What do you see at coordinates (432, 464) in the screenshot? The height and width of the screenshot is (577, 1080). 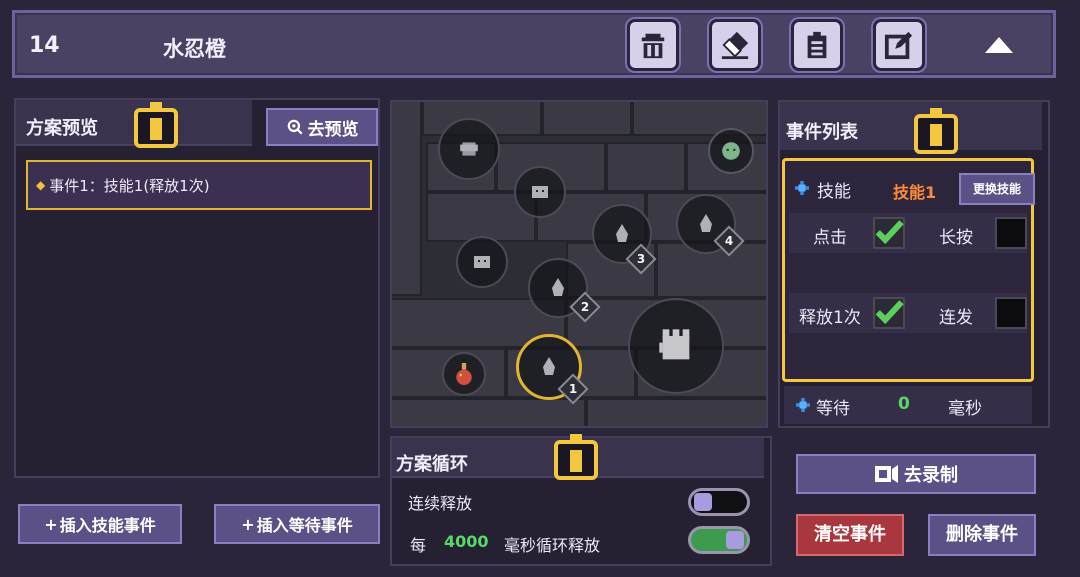 I see `plan-loop-title: 方案循环` at bounding box center [432, 464].